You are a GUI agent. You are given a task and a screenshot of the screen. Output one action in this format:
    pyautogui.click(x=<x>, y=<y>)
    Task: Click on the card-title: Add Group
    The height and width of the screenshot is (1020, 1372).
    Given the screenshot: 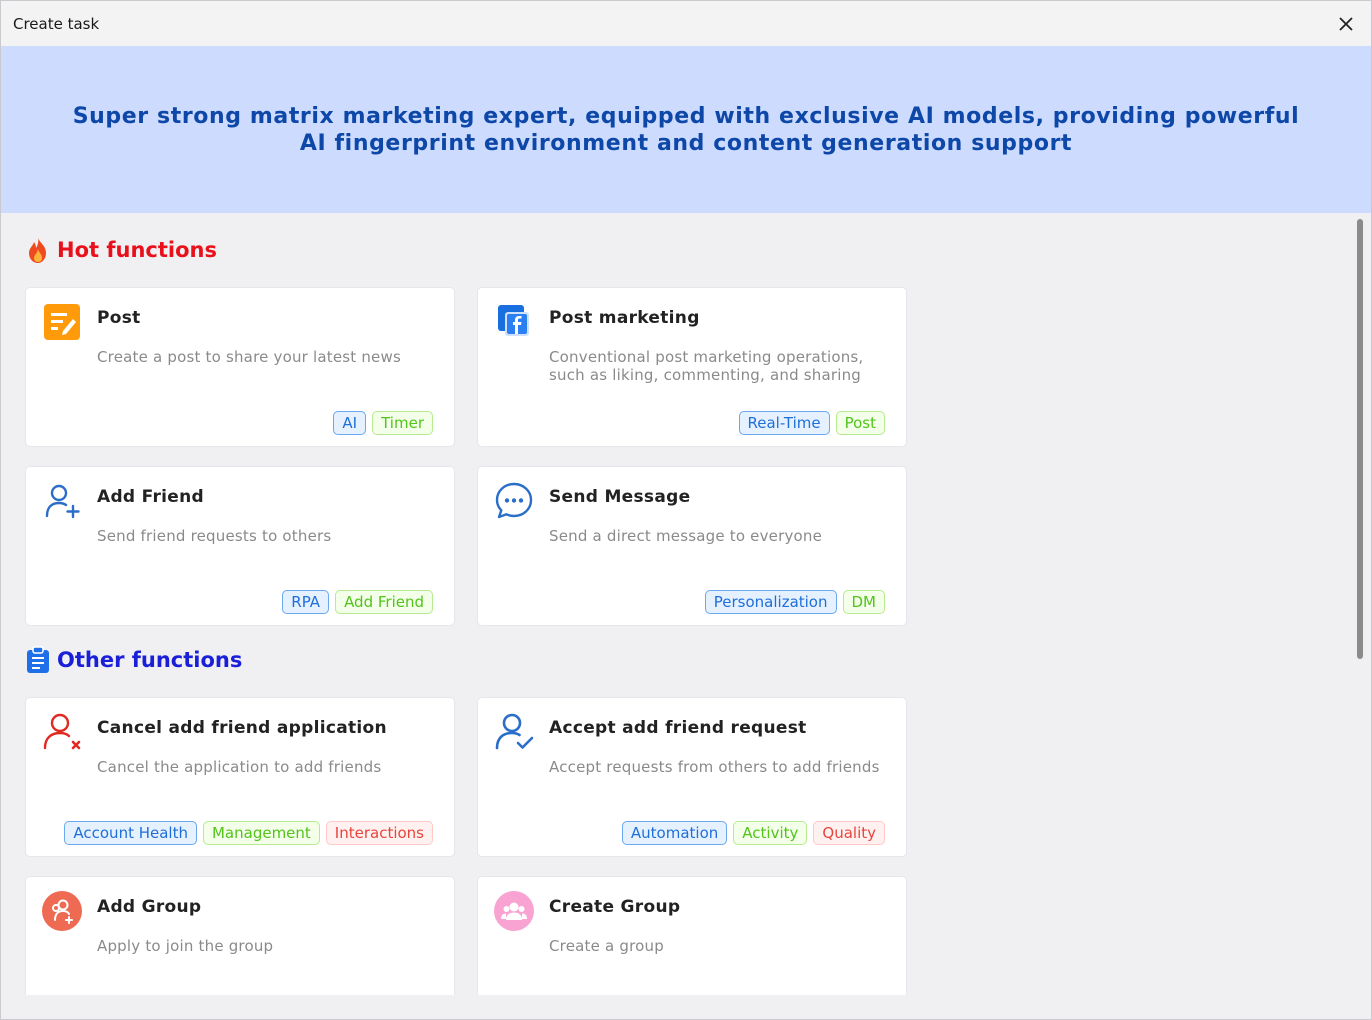 What is the action you would take?
    pyautogui.click(x=149, y=907)
    